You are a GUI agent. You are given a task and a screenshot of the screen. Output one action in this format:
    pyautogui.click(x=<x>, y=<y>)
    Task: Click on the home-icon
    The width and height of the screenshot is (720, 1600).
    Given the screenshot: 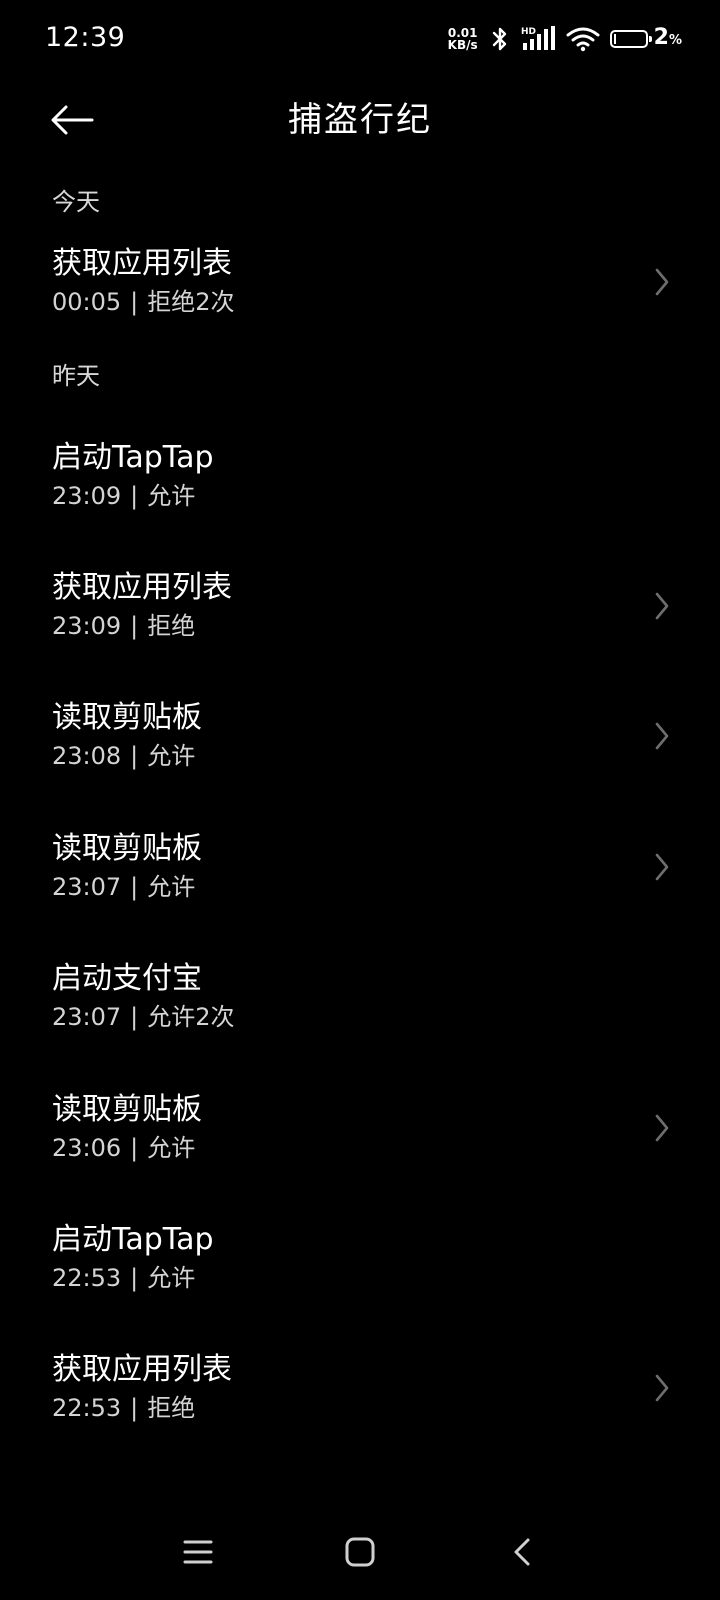 What is the action you would take?
    pyautogui.click(x=360, y=1552)
    